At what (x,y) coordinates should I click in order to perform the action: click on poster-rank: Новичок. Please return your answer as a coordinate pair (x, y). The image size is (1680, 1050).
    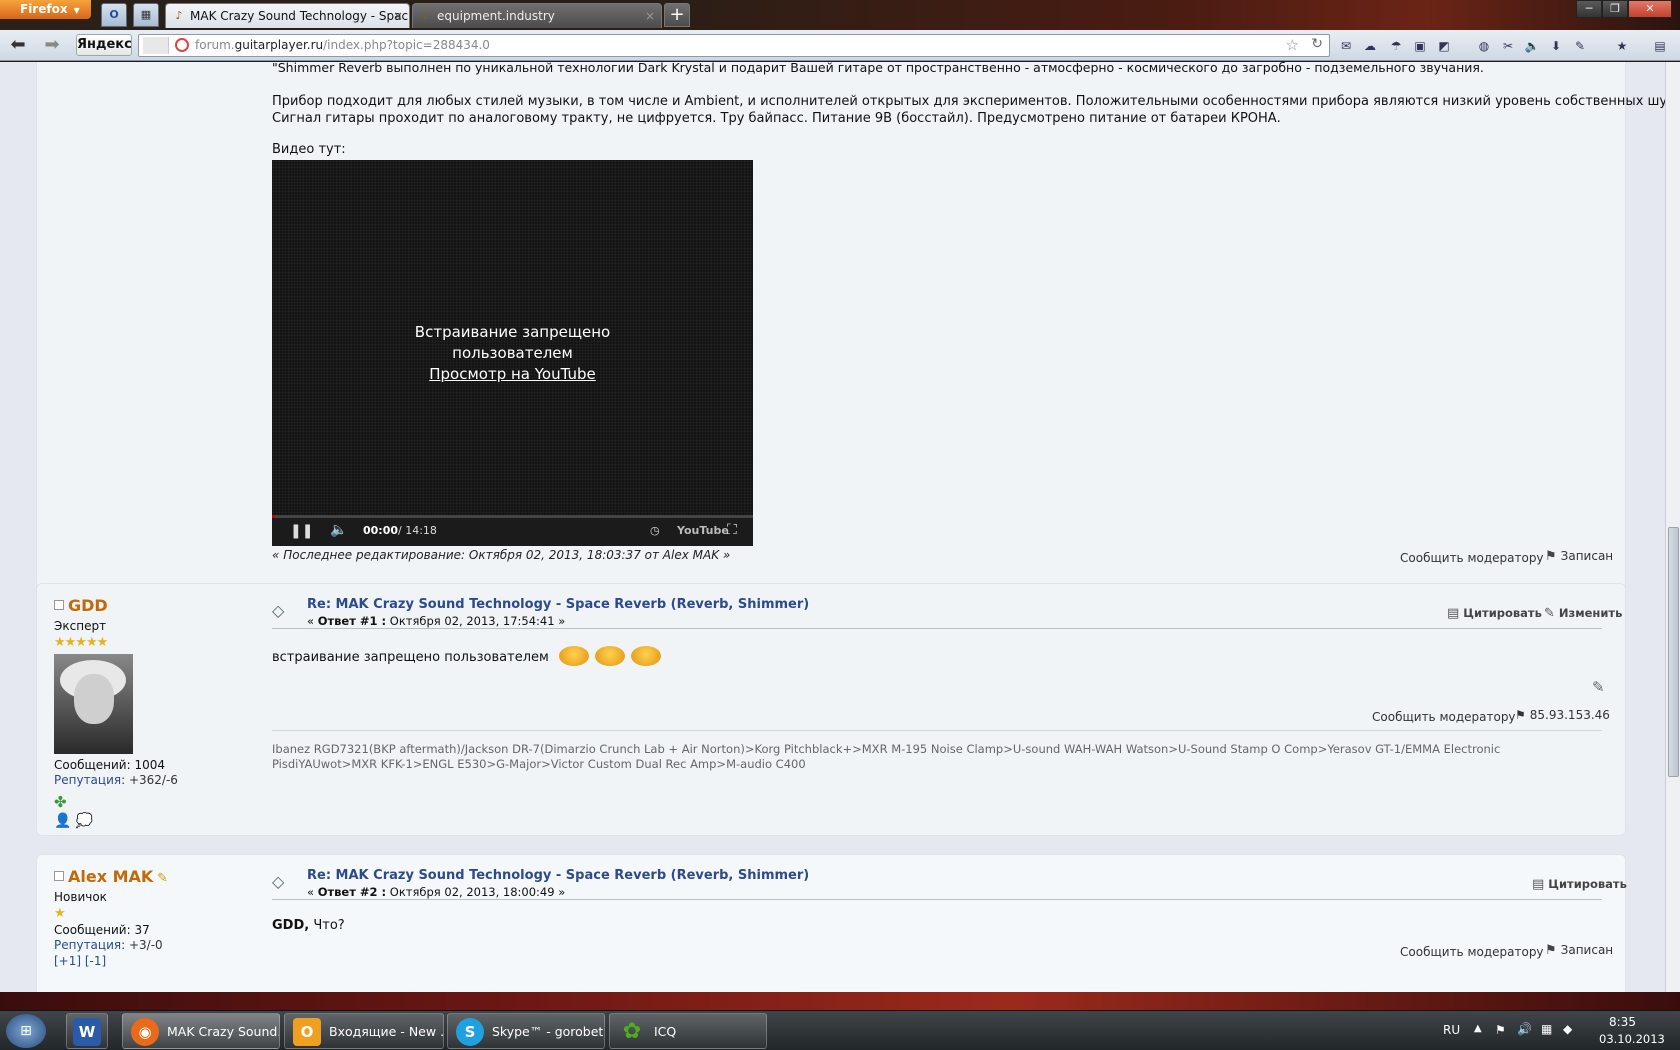
    Looking at the image, I should click on (80, 897).